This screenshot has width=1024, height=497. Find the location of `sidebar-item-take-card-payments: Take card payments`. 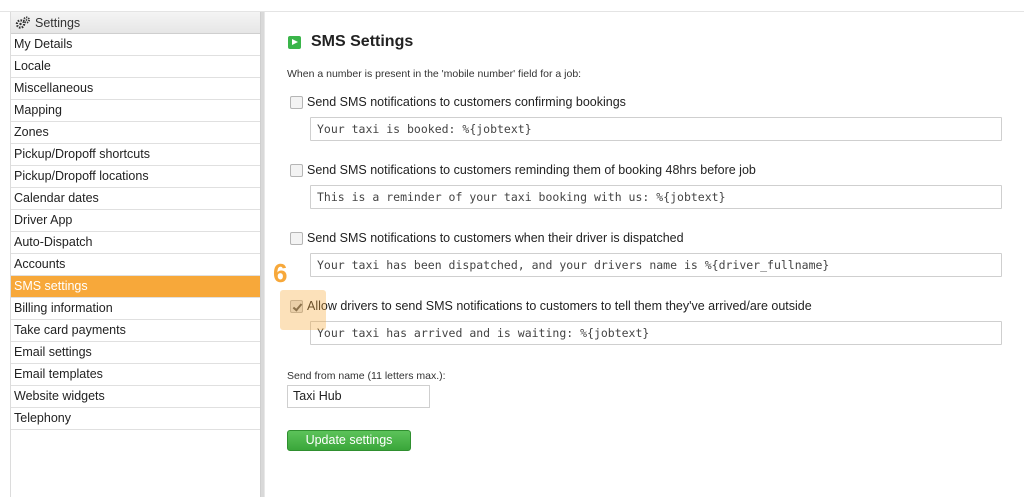

sidebar-item-take-card-payments: Take card payments is located at coordinates (135, 331).